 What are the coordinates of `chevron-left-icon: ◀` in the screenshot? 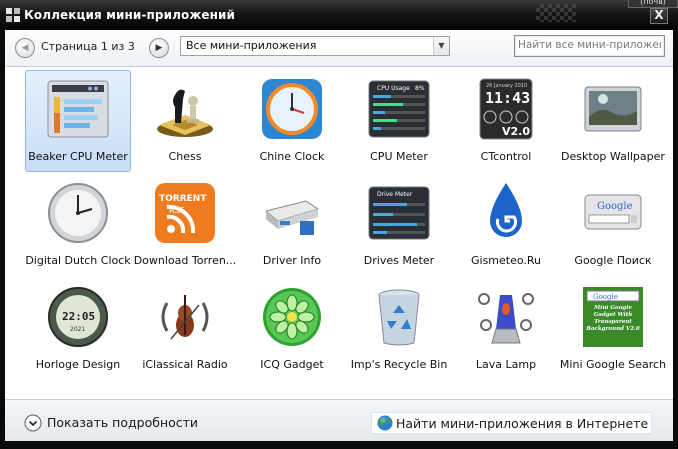 It's located at (25, 48).